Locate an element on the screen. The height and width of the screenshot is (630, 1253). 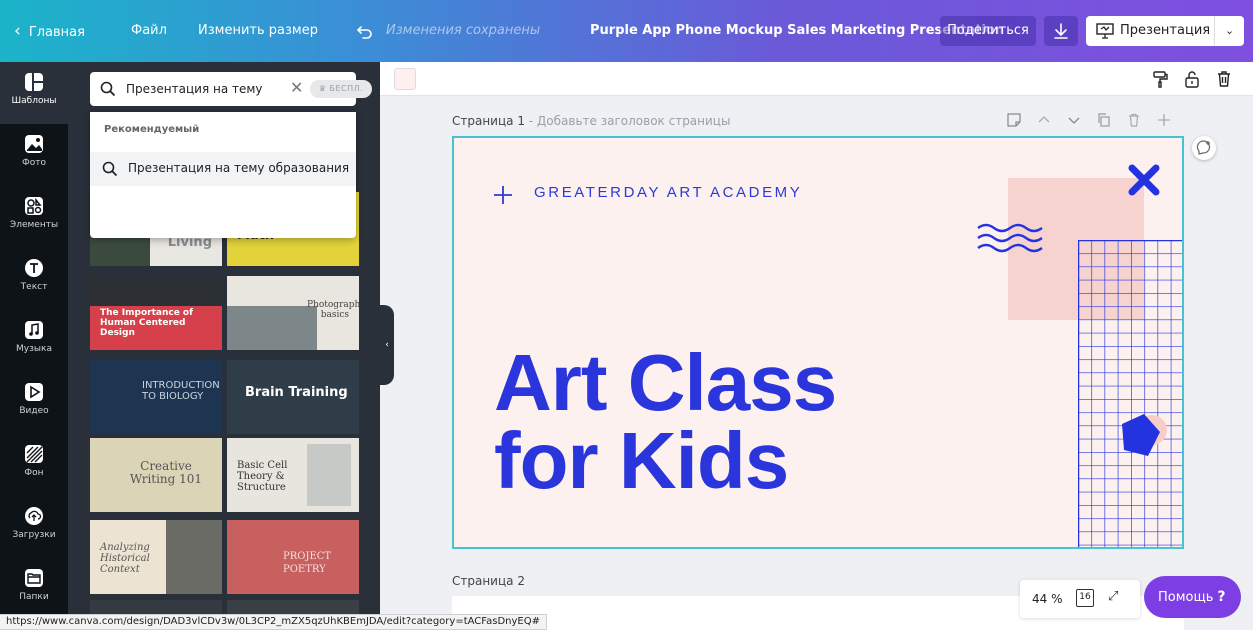
rail-item-text: Текст is located at coordinates (34, 279).